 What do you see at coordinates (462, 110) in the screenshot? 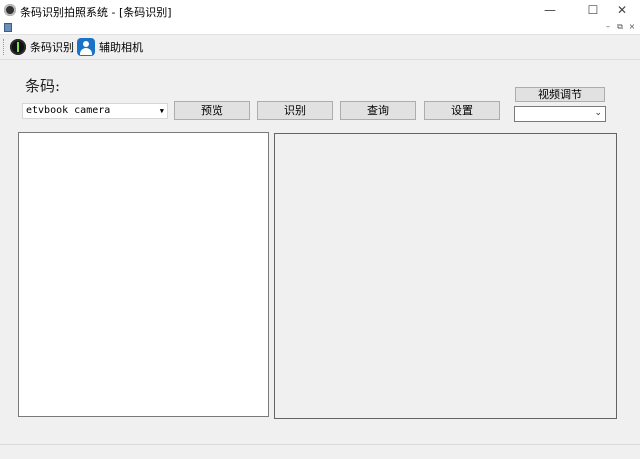
I see `settings-button: 设置` at bounding box center [462, 110].